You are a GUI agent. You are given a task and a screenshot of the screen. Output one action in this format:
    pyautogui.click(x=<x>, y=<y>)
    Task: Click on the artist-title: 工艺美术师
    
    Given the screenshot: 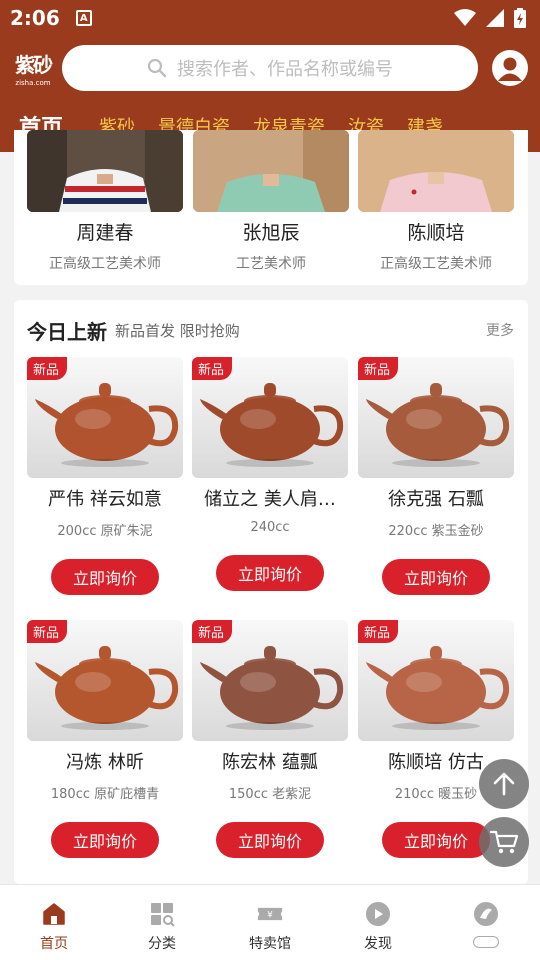 What is the action you would take?
    pyautogui.click(x=271, y=264)
    